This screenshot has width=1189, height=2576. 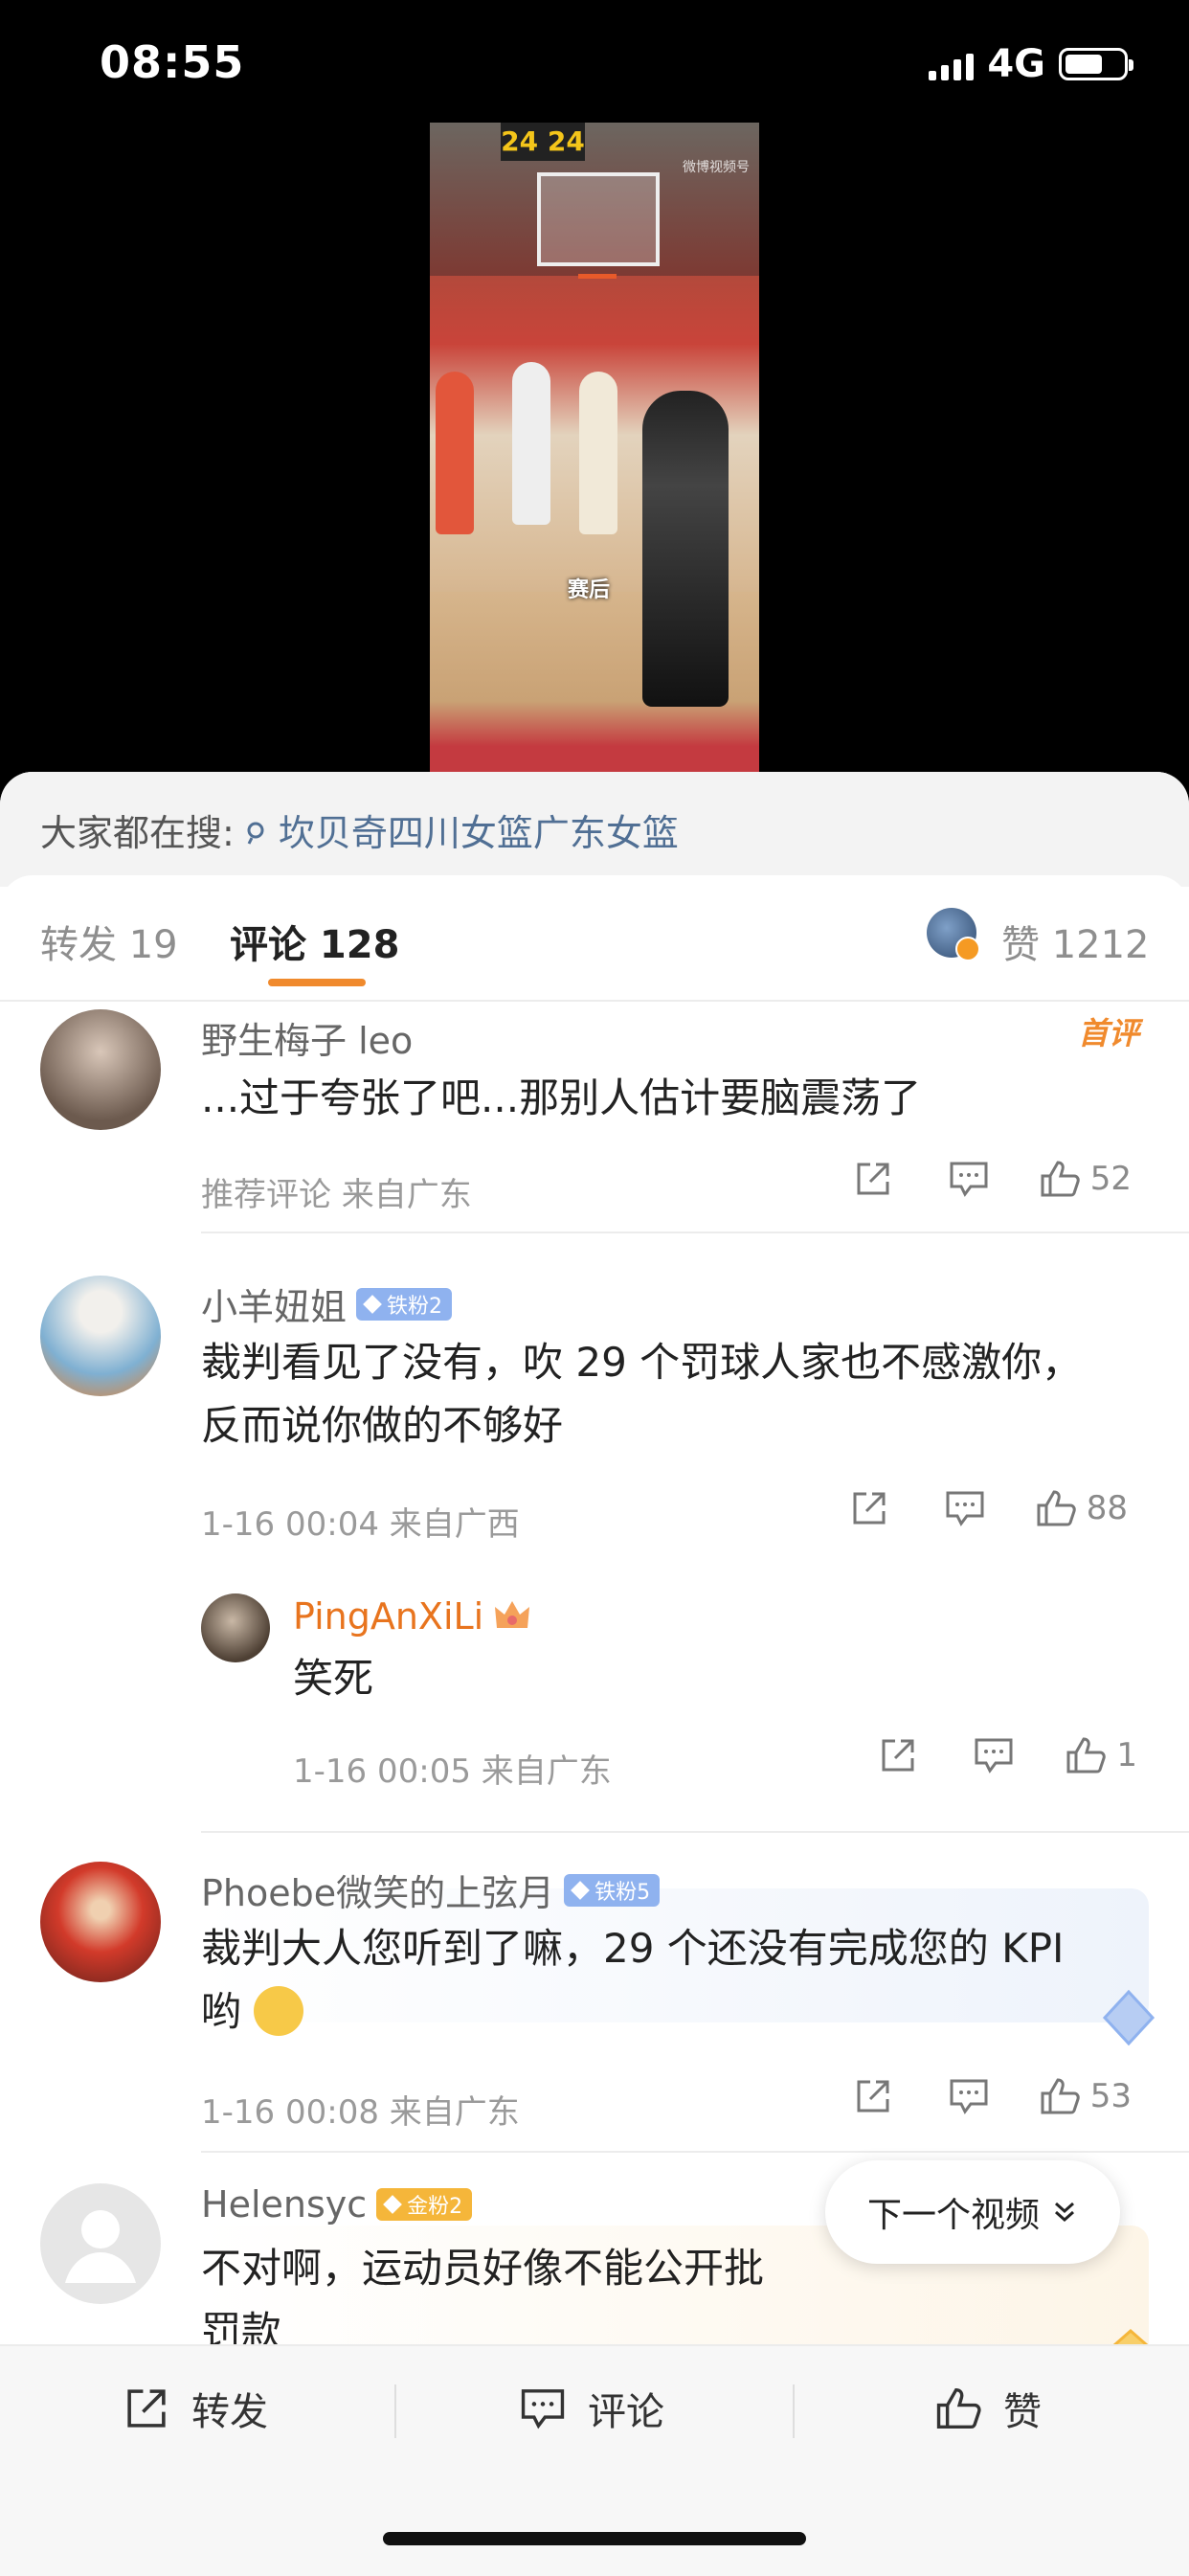 What do you see at coordinates (594, 448) in the screenshot?
I see `video-player: 24 24 微博视频号 赛后` at bounding box center [594, 448].